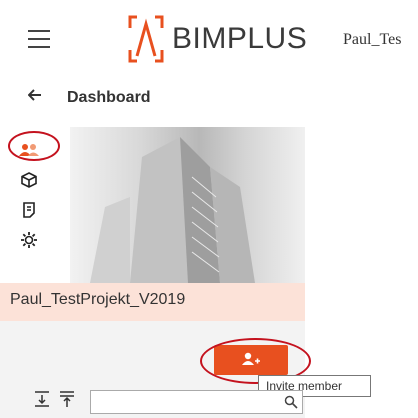 The image size is (418, 418). Describe the element at coordinates (29, 240) in the screenshot. I see `gear-icon` at that location.